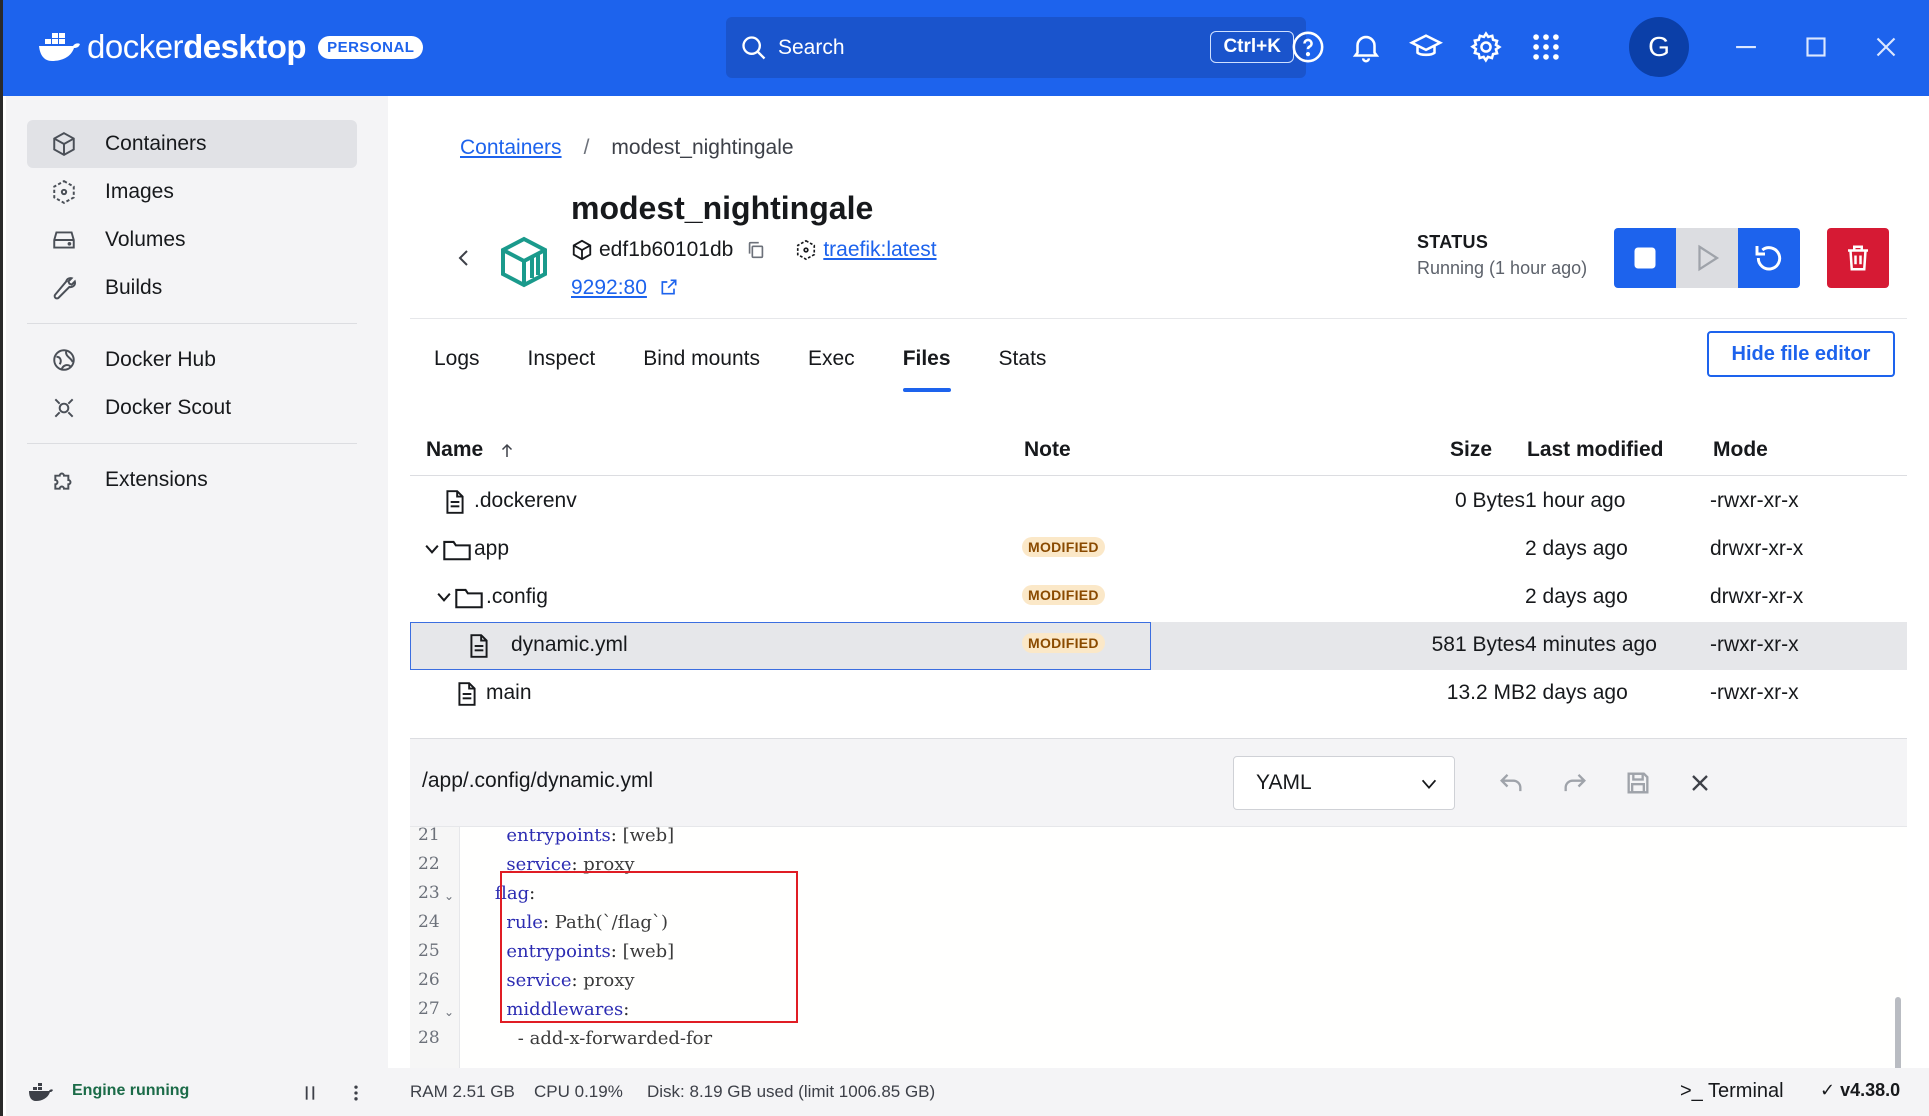 Image resolution: width=1929 pixels, height=1116 pixels. I want to click on notifications-bell-icon, so click(1366, 47).